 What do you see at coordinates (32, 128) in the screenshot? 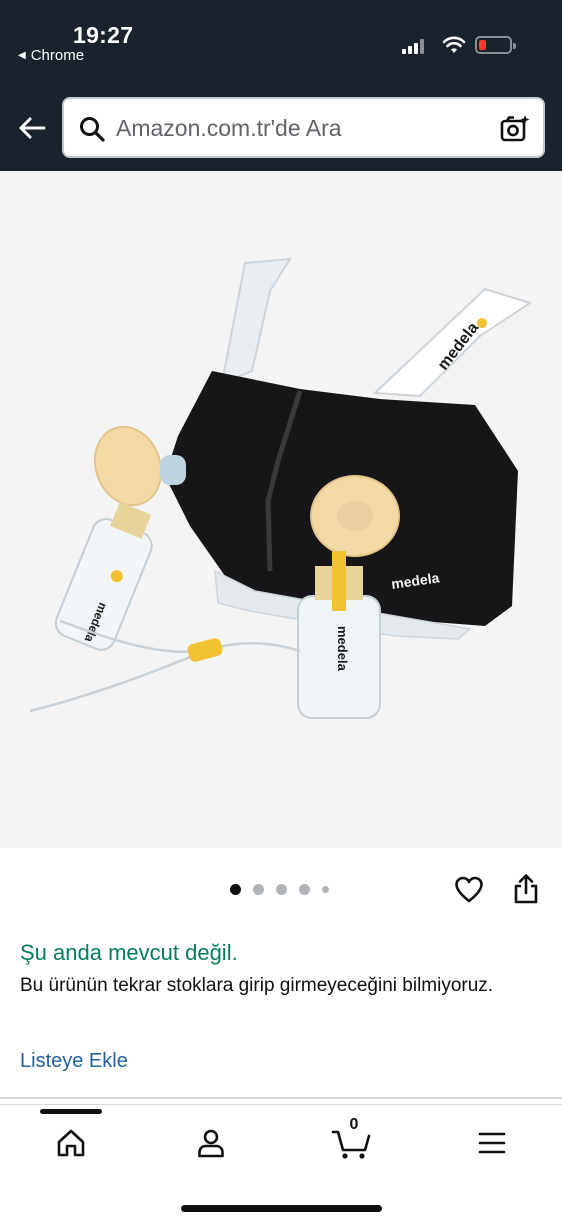
I see `back-arrow-icon` at bounding box center [32, 128].